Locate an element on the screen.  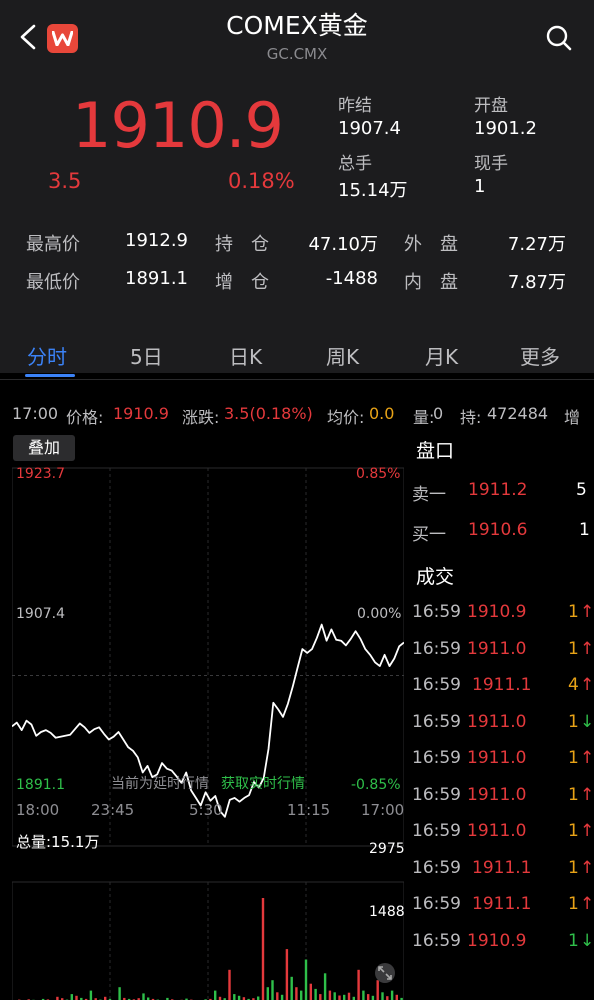
app-header: COMEX黄金 GC.CMX is located at coordinates (297, 36).